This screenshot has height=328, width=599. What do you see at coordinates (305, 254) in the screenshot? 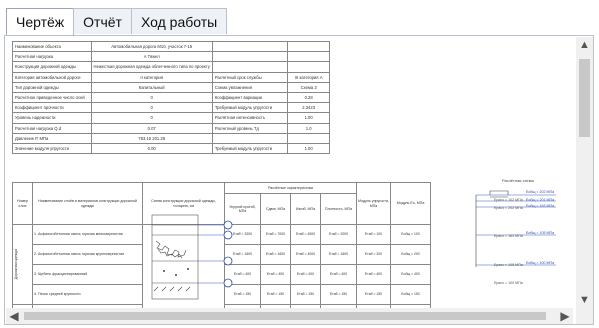
I see `layer-value: Етаб = 4000` at bounding box center [305, 254].